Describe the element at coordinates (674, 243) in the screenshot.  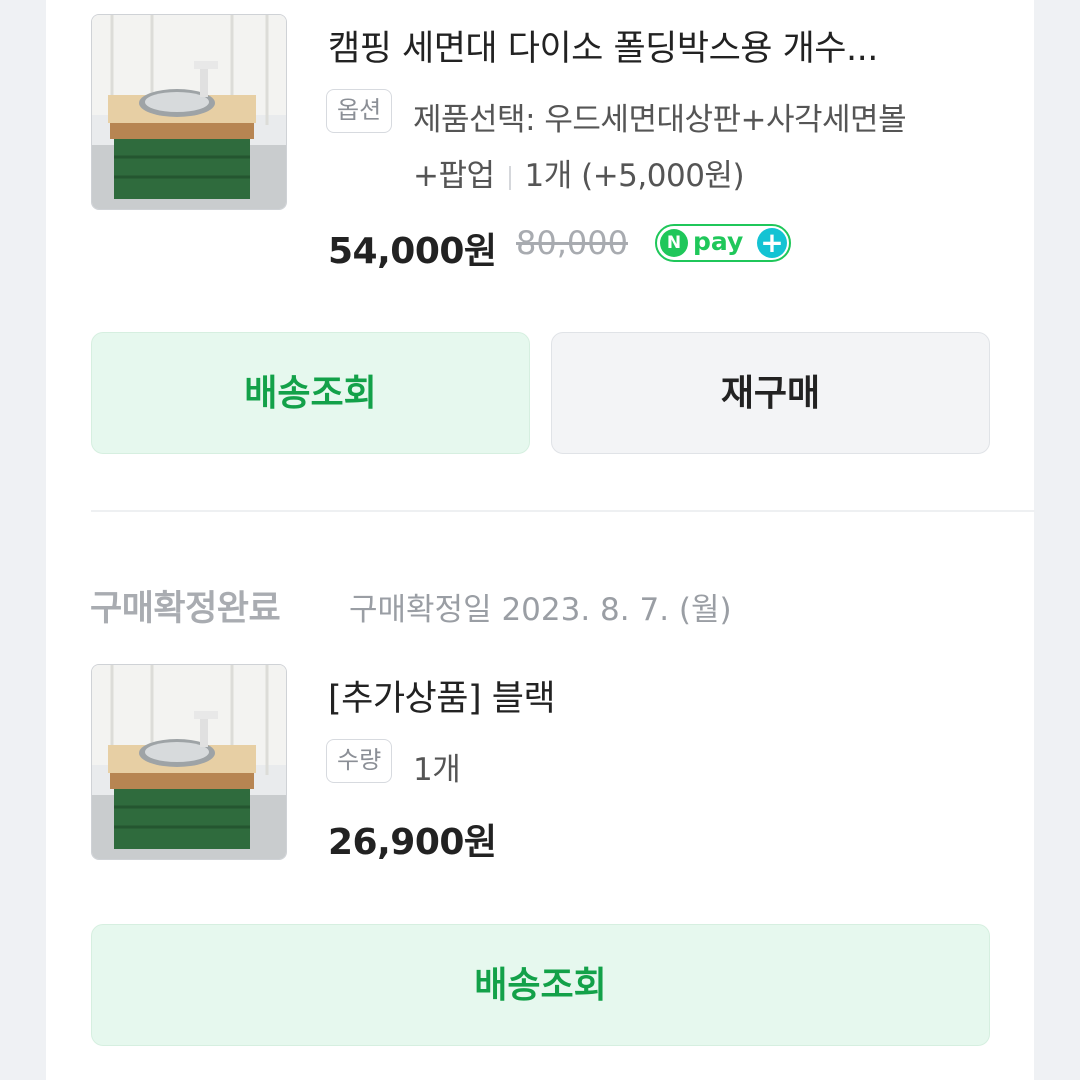
I see `npay-n-icon: N` at that location.